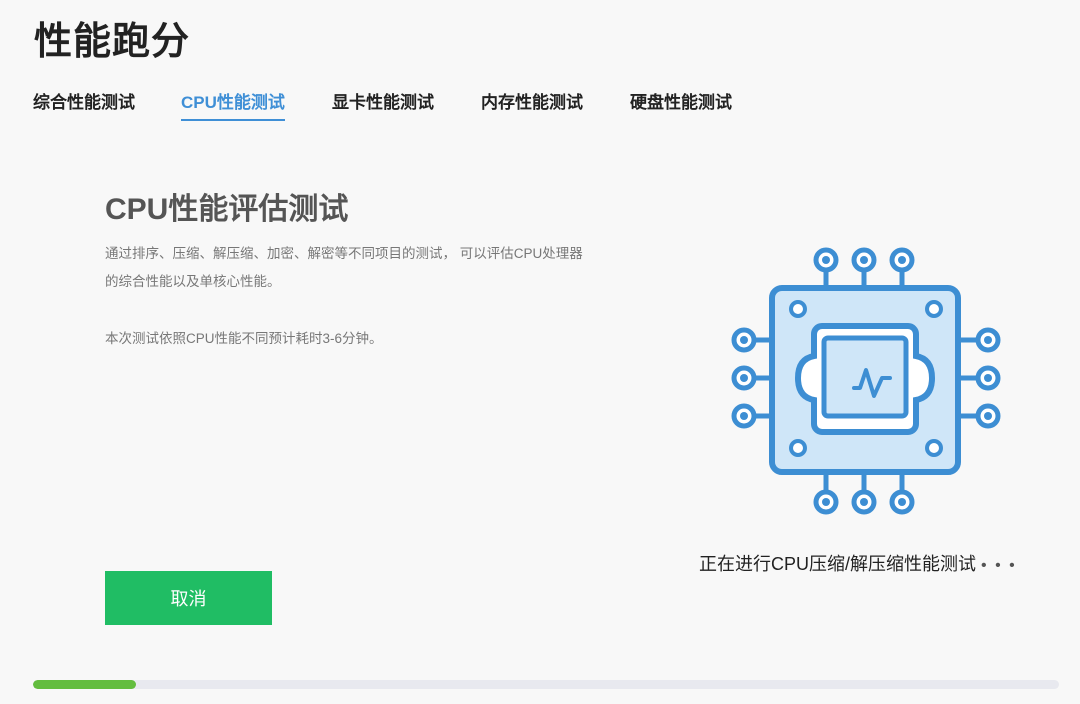 The image size is (1080, 704). What do you see at coordinates (383, 103) in the screenshot?
I see `tab-gpu-performance: 显卡性能测试` at bounding box center [383, 103].